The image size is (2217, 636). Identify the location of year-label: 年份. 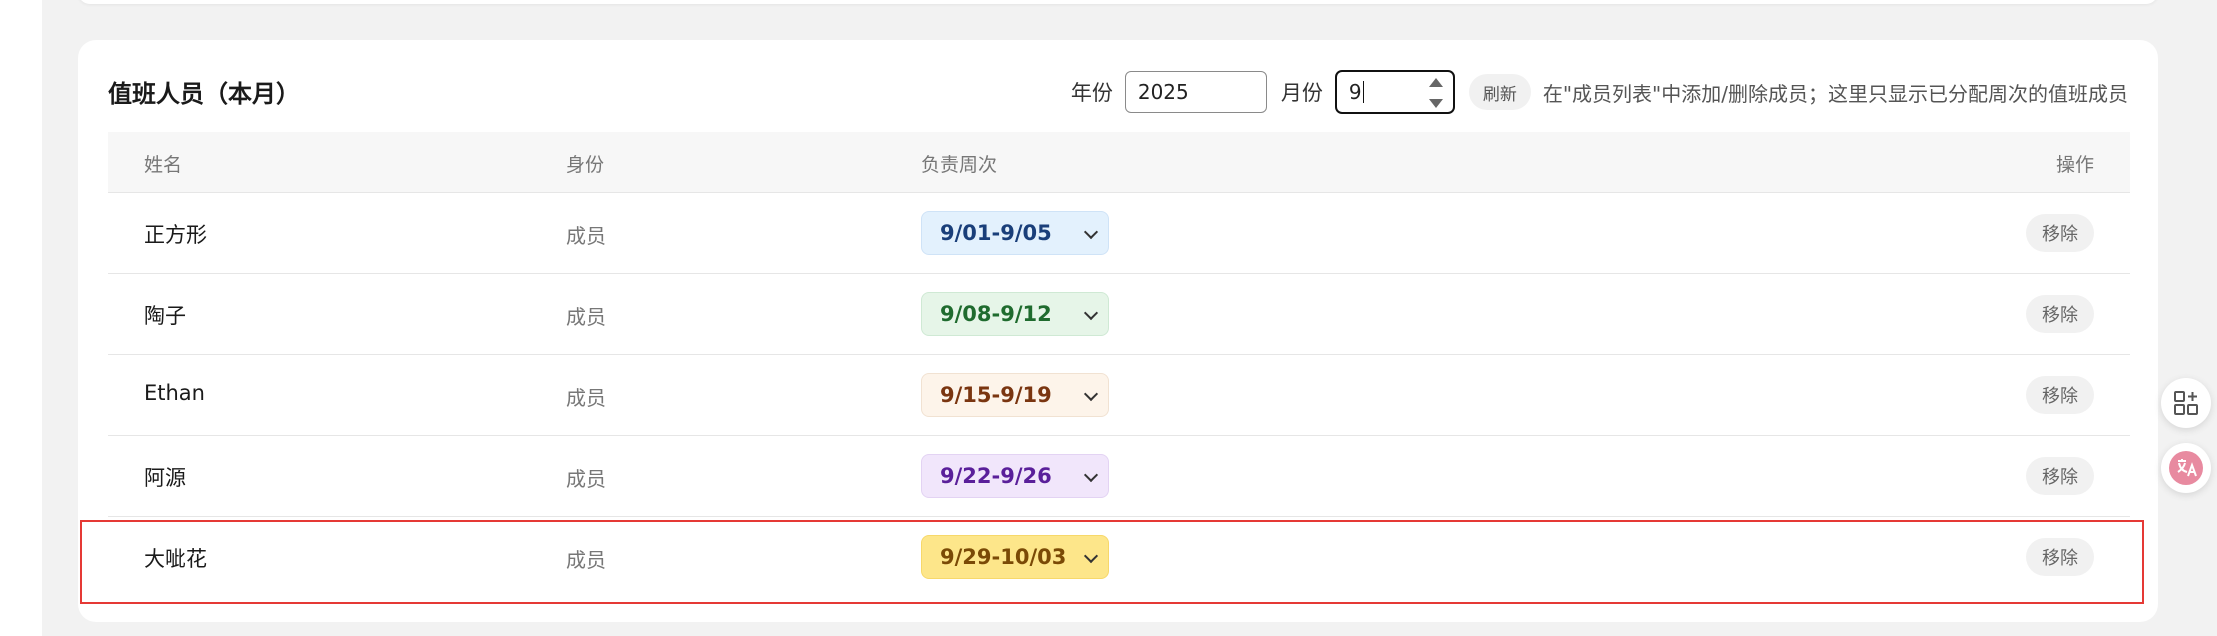
(1091, 93).